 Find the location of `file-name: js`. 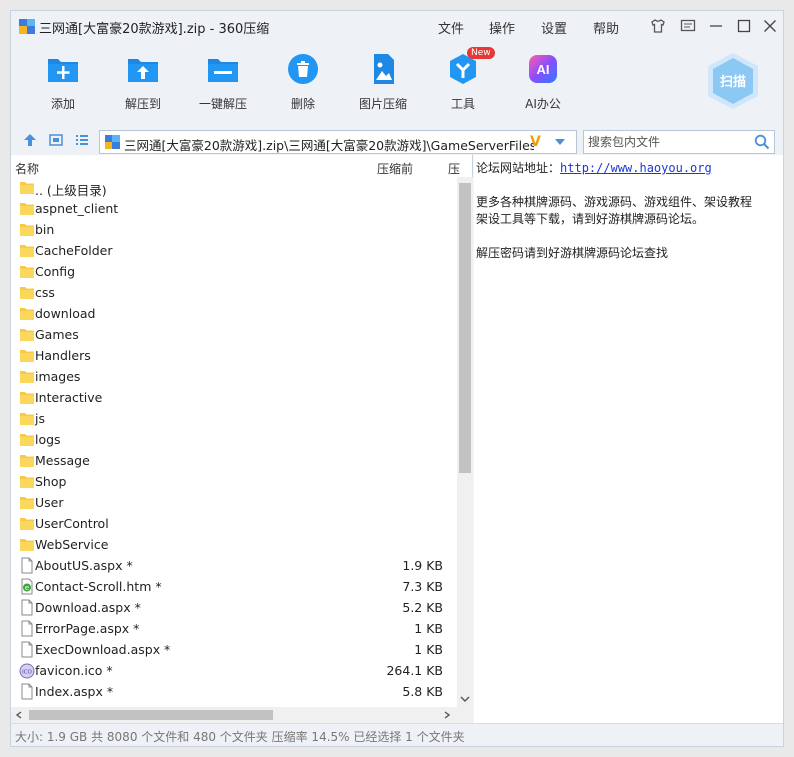

file-name: js is located at coordinates (40, 418).